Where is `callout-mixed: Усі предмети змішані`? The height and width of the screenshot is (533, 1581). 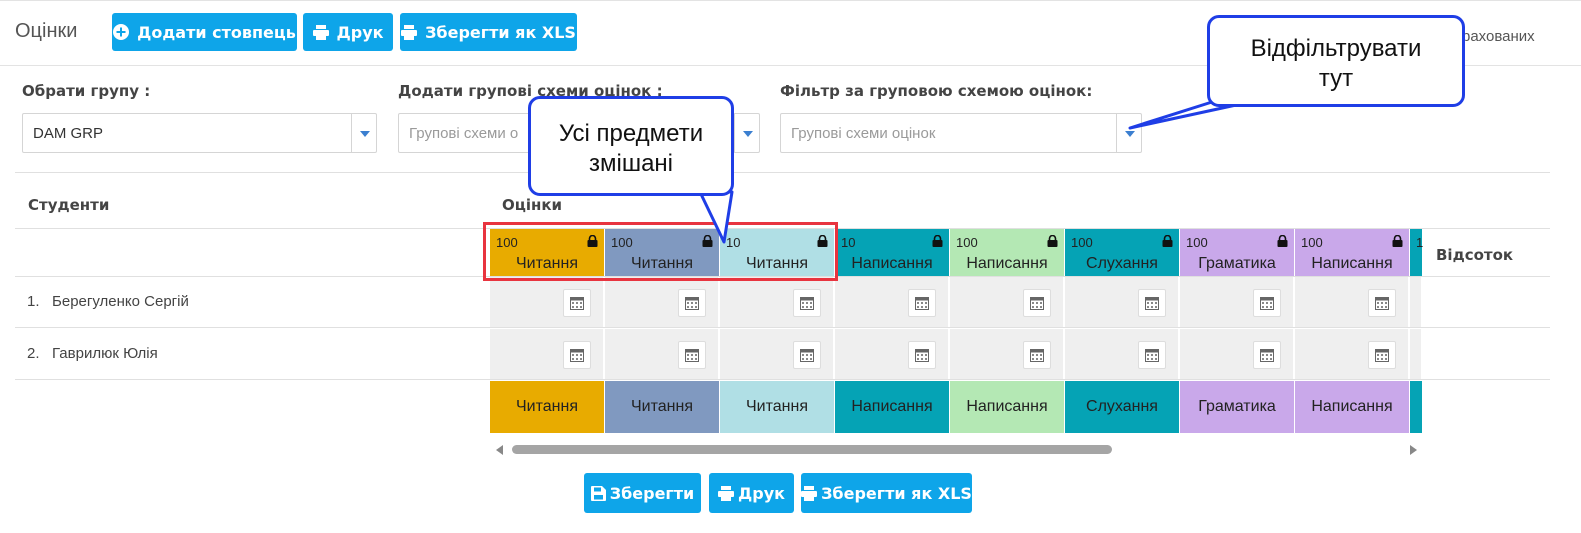 callout-mixed: Усі предмети змішані is located at coordinates (631, 146).